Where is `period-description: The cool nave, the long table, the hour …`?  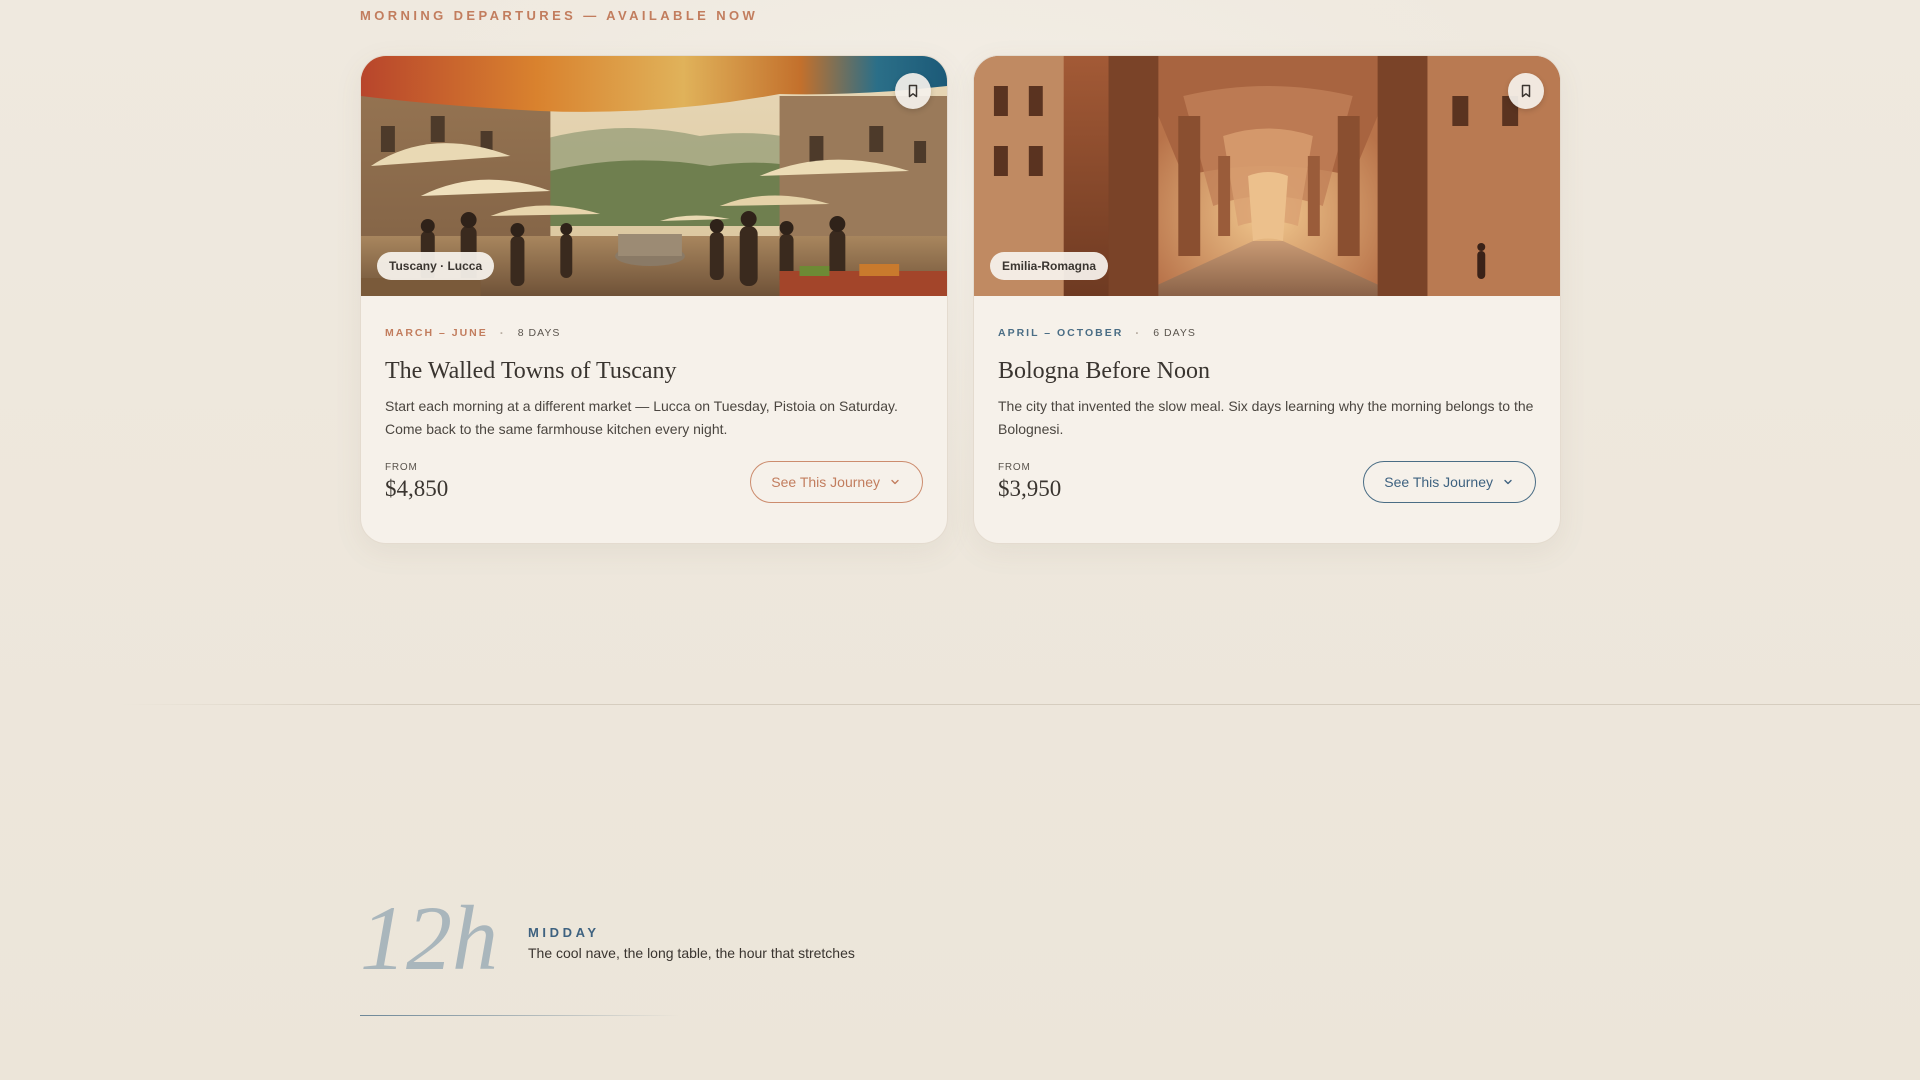
period-description: The cool nave, the long table, the hour … is located at coordinates (691, 953).